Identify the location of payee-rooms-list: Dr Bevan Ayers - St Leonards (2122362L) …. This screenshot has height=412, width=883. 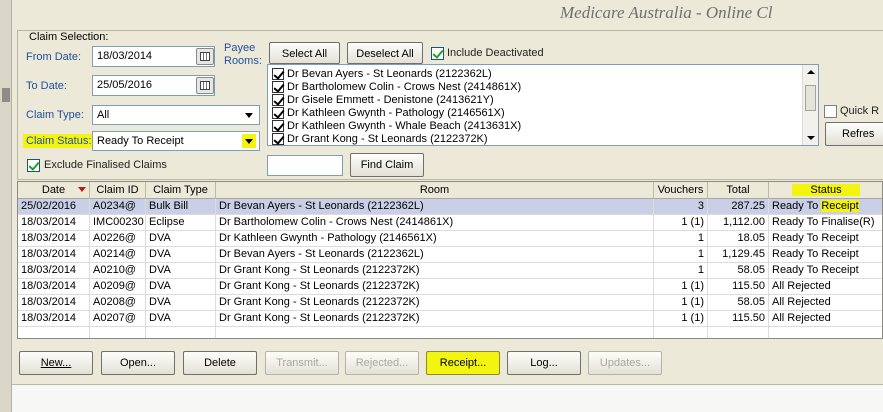
(543, 105).